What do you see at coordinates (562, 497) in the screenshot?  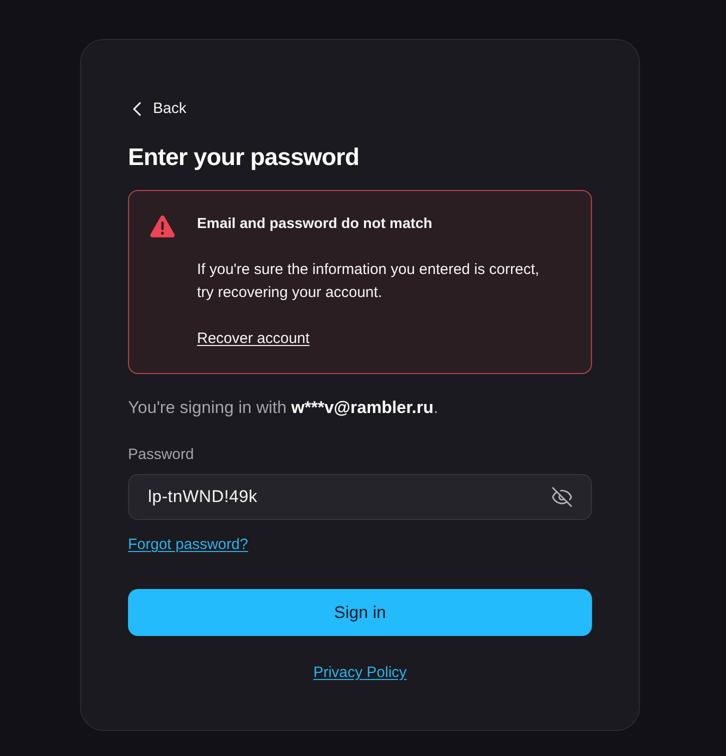 I see `eye-off-icon` at bounding box center [562, 497].